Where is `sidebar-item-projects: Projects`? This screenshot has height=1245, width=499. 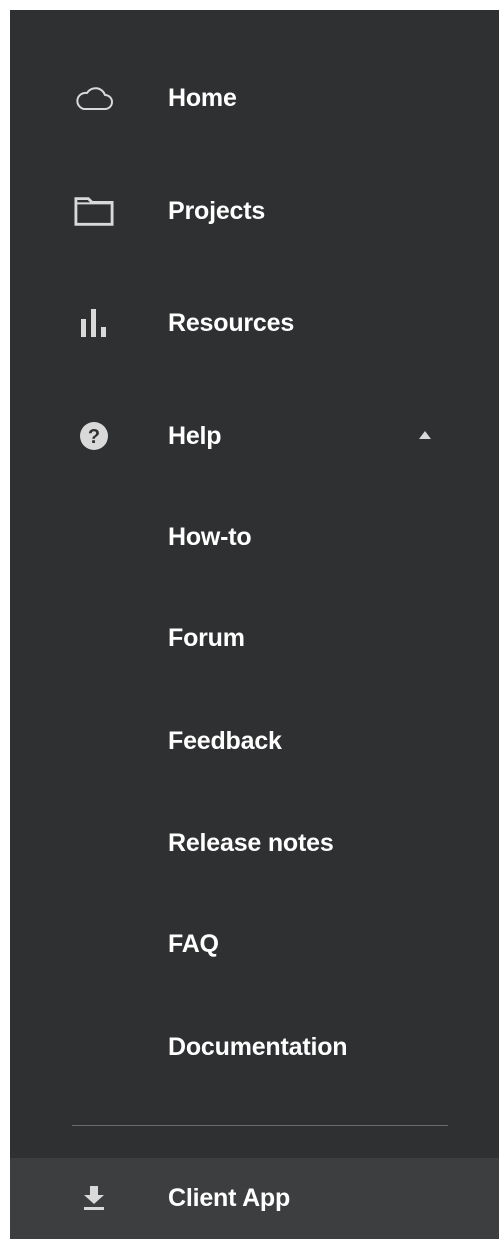 sidebar-item-projects: Projects is located at coordinates (254, 211).